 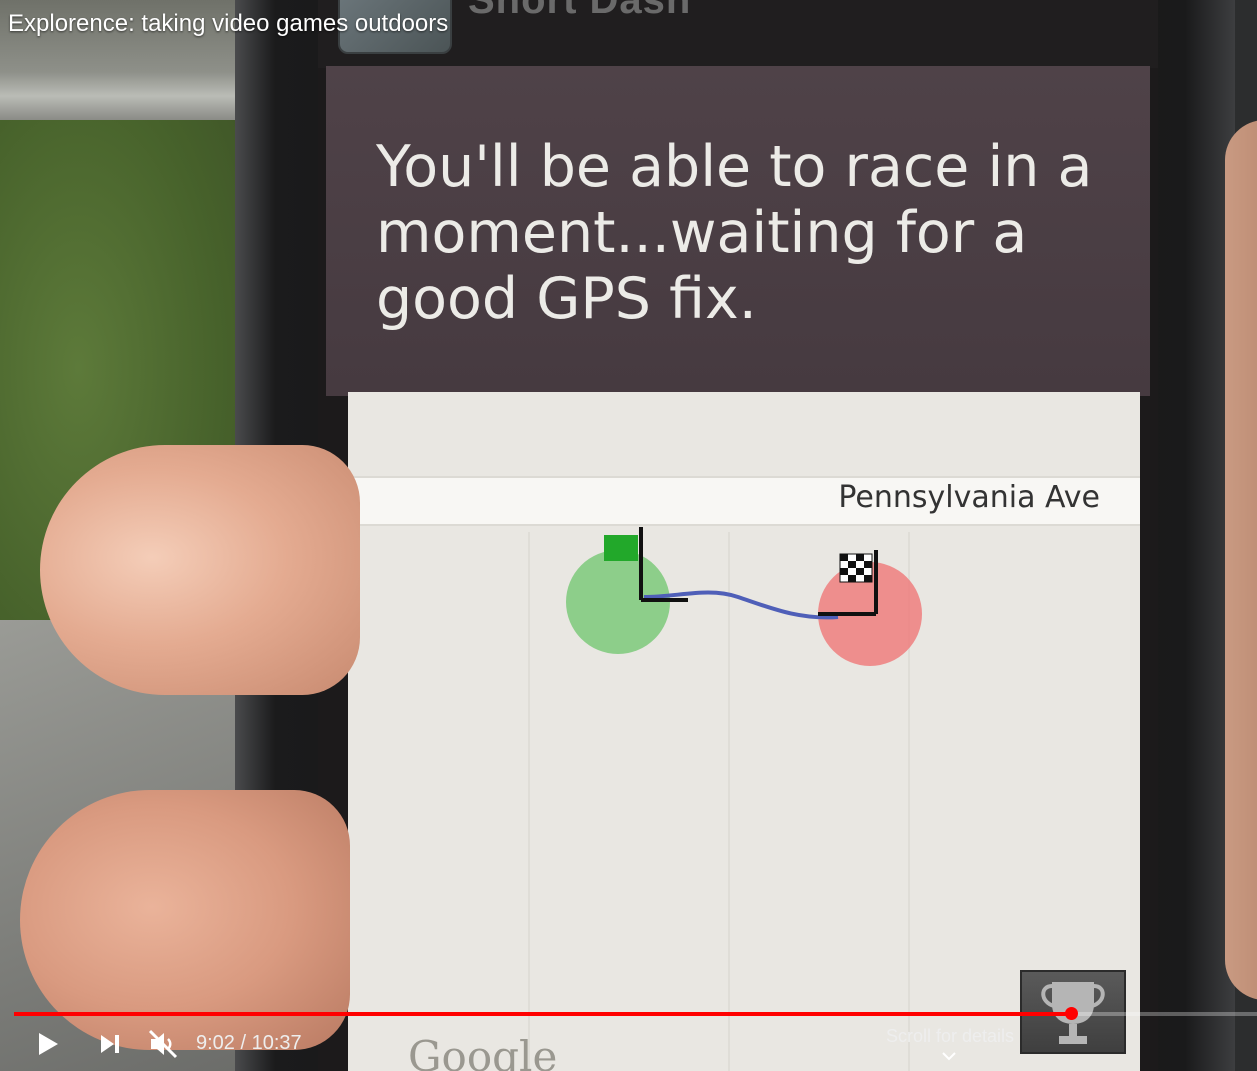 What do you see at coordinates (628, 1044) in the screenshot?
I see `player-controls: 9:02 / 10:37 Scroll for details` at bounding box center [628, 1044].